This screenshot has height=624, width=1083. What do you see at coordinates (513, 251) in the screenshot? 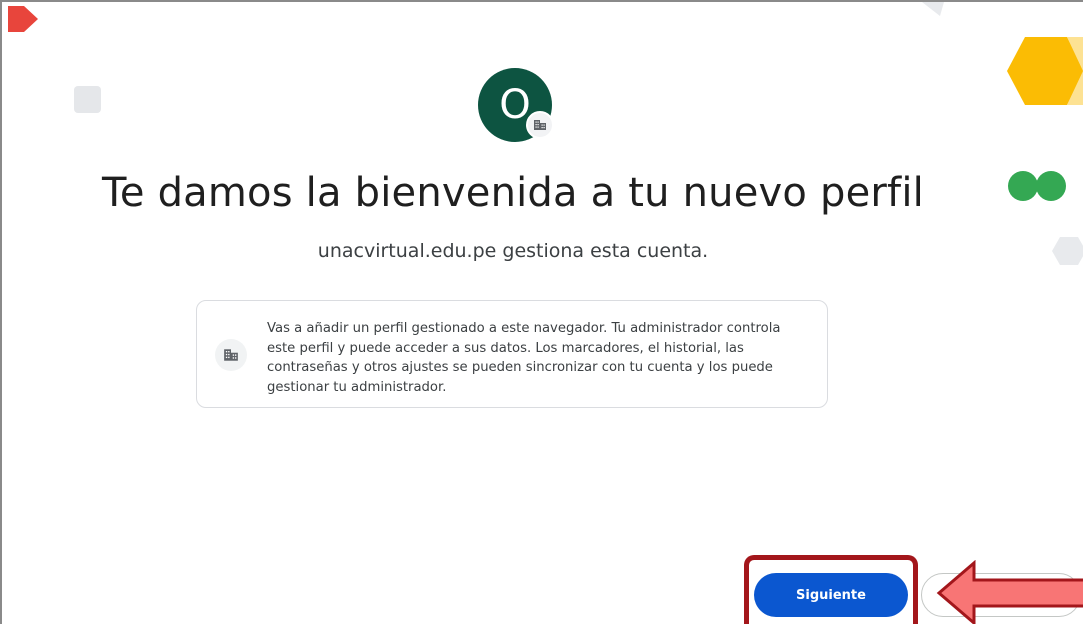
I see `managed-by-text: unacvirtual.edu.pe gestiona esta cuenta.` at bounding box center [513, 251].